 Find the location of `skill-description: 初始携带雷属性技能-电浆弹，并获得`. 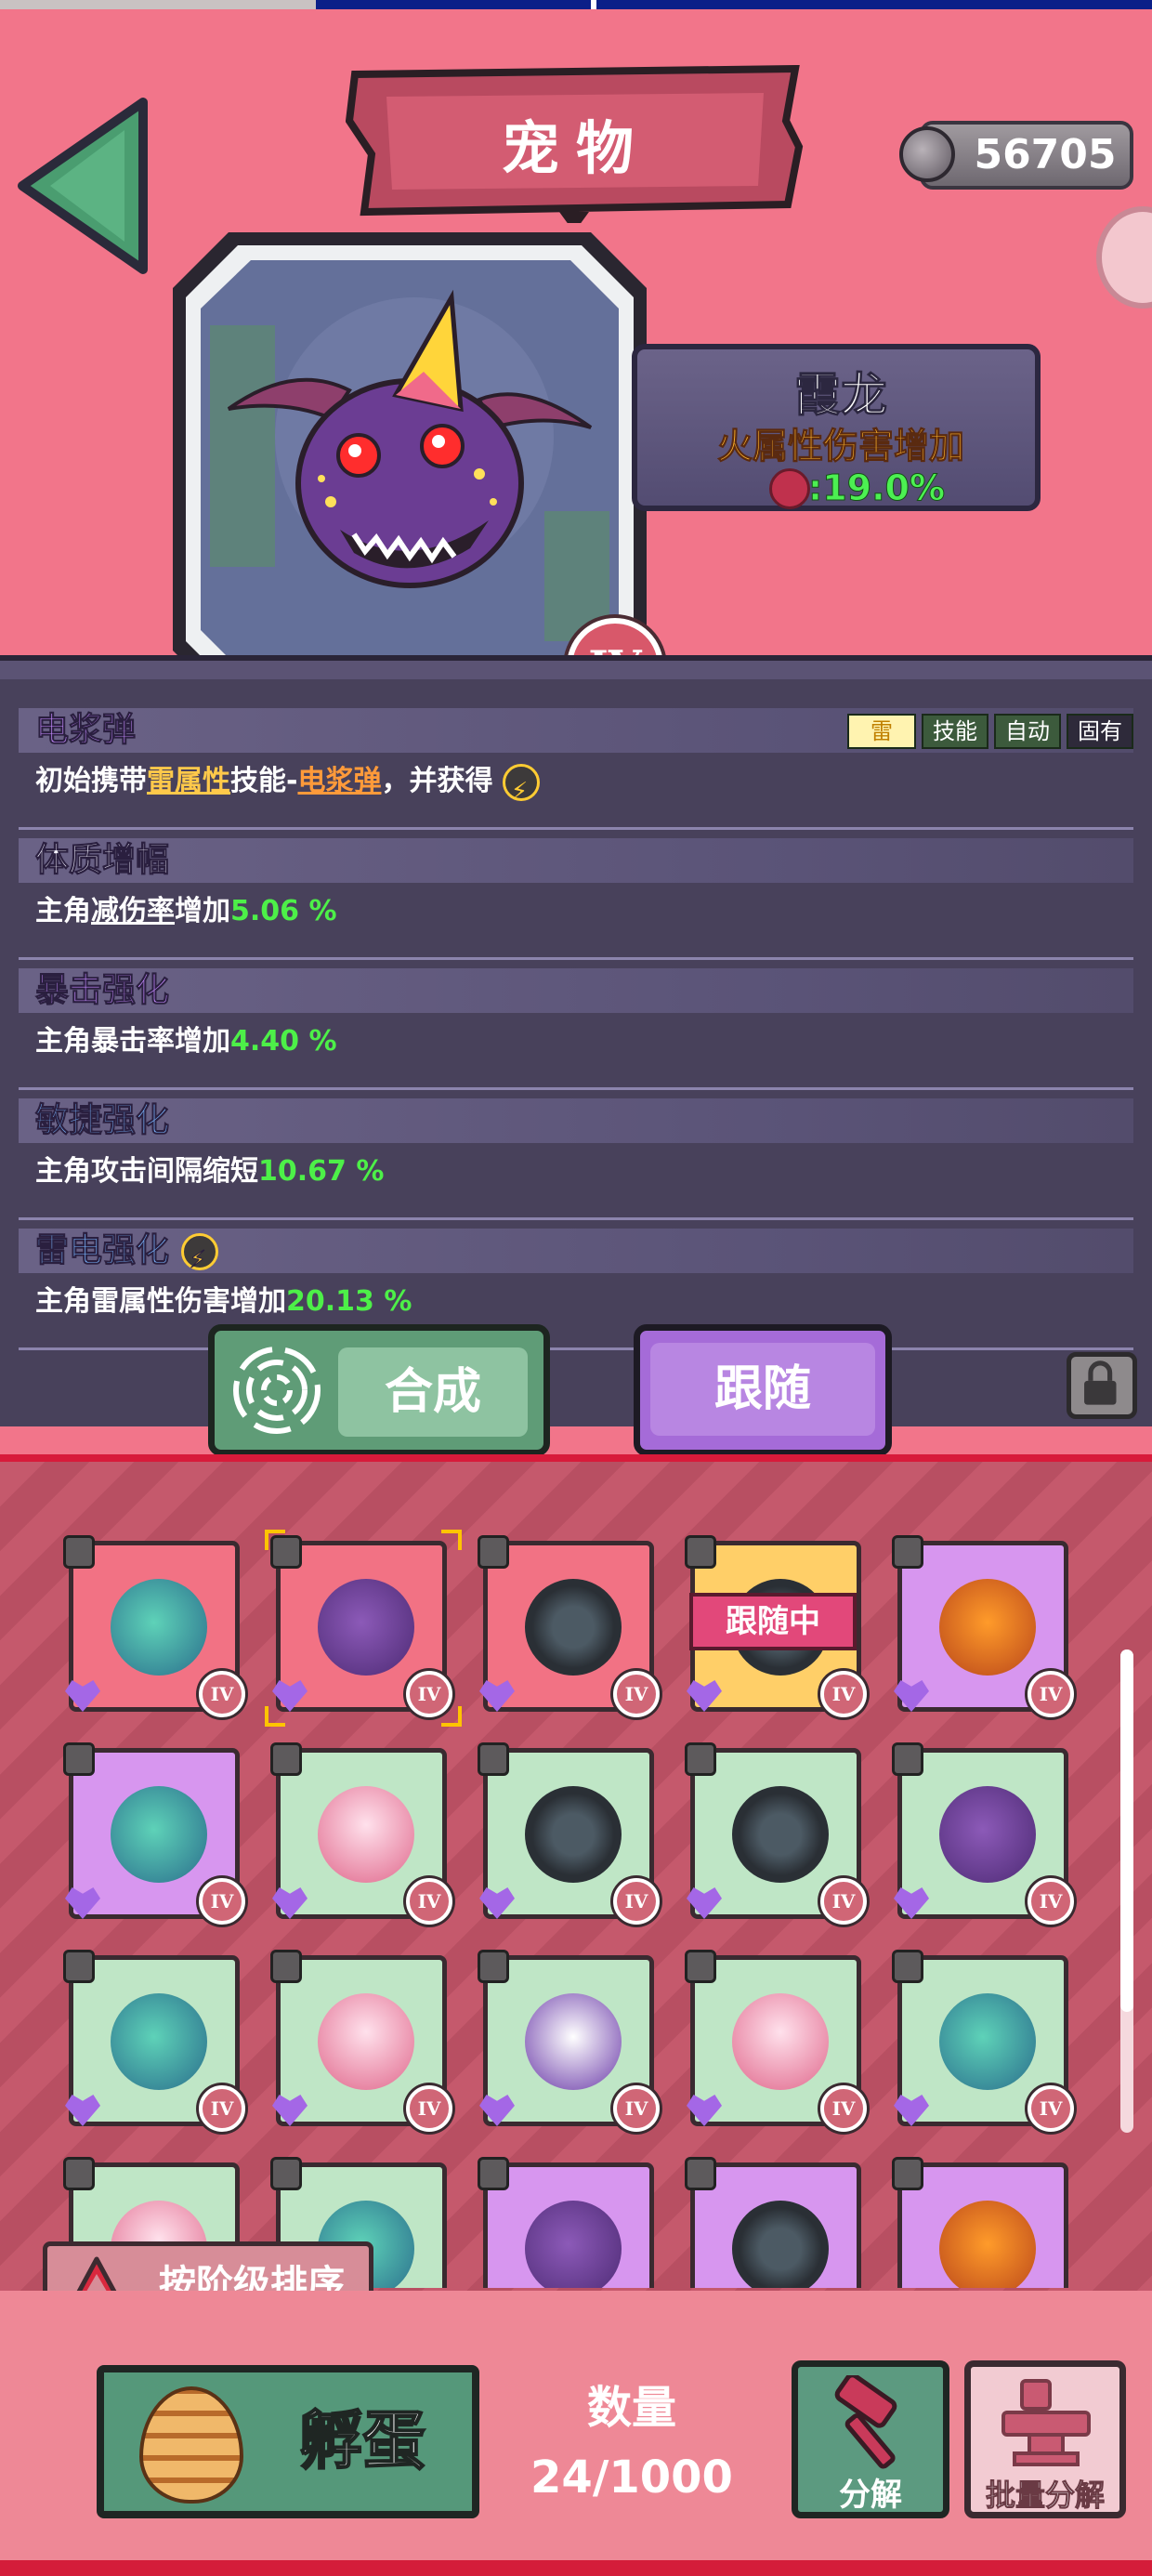

skill-description: 初始携带雷属性技能-电浆弹，并获得 is located at coordinates (287, 786).